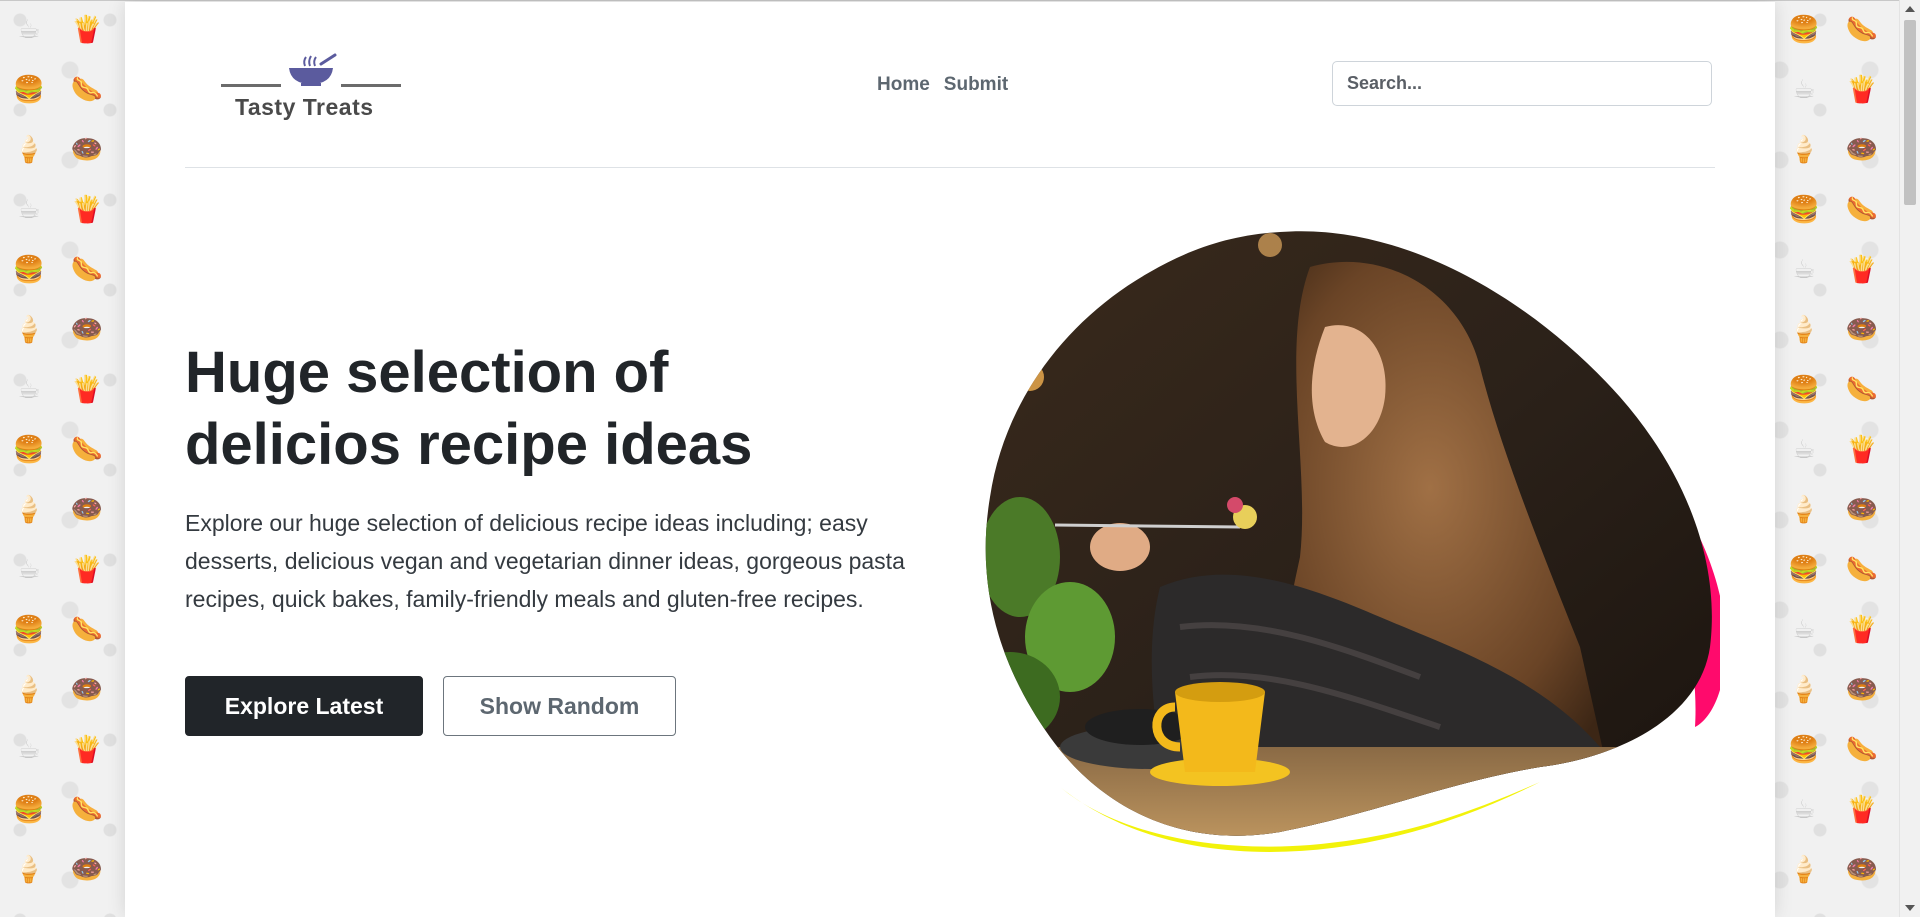  I want to click on nav-submit-link: Submit, so click(976, 85).